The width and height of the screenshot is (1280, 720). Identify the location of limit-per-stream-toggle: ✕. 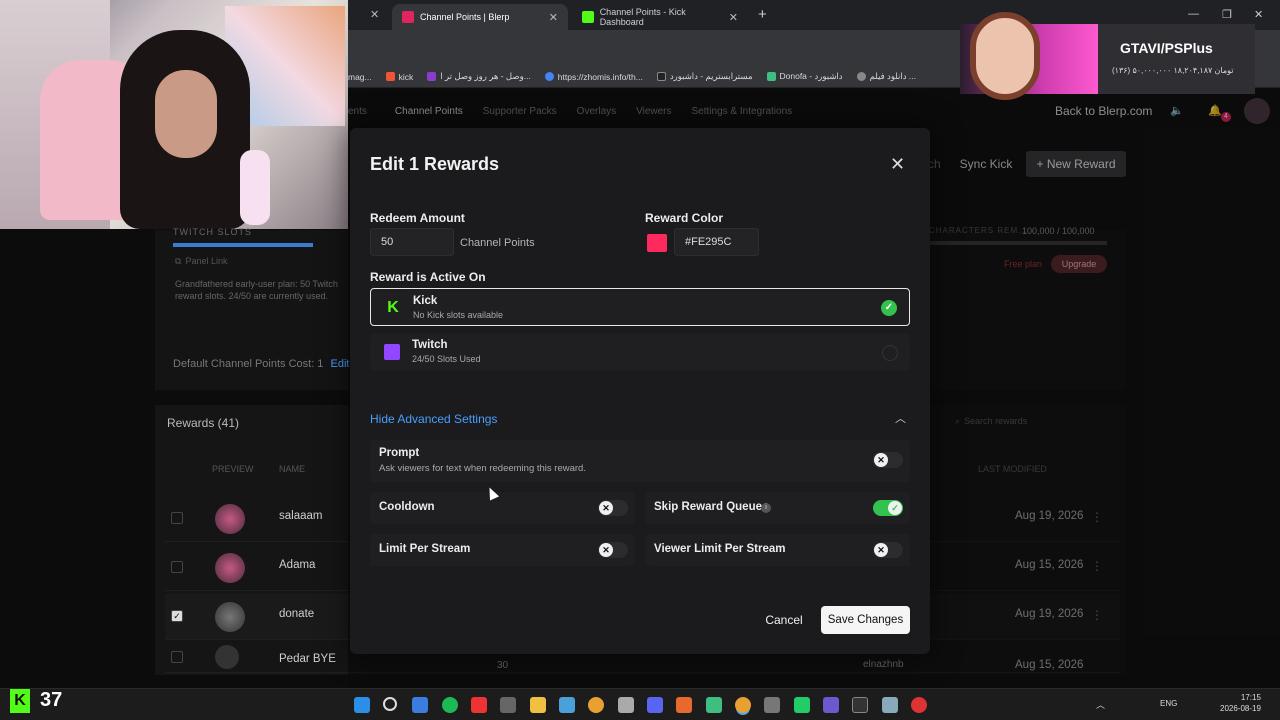
(613, 550).